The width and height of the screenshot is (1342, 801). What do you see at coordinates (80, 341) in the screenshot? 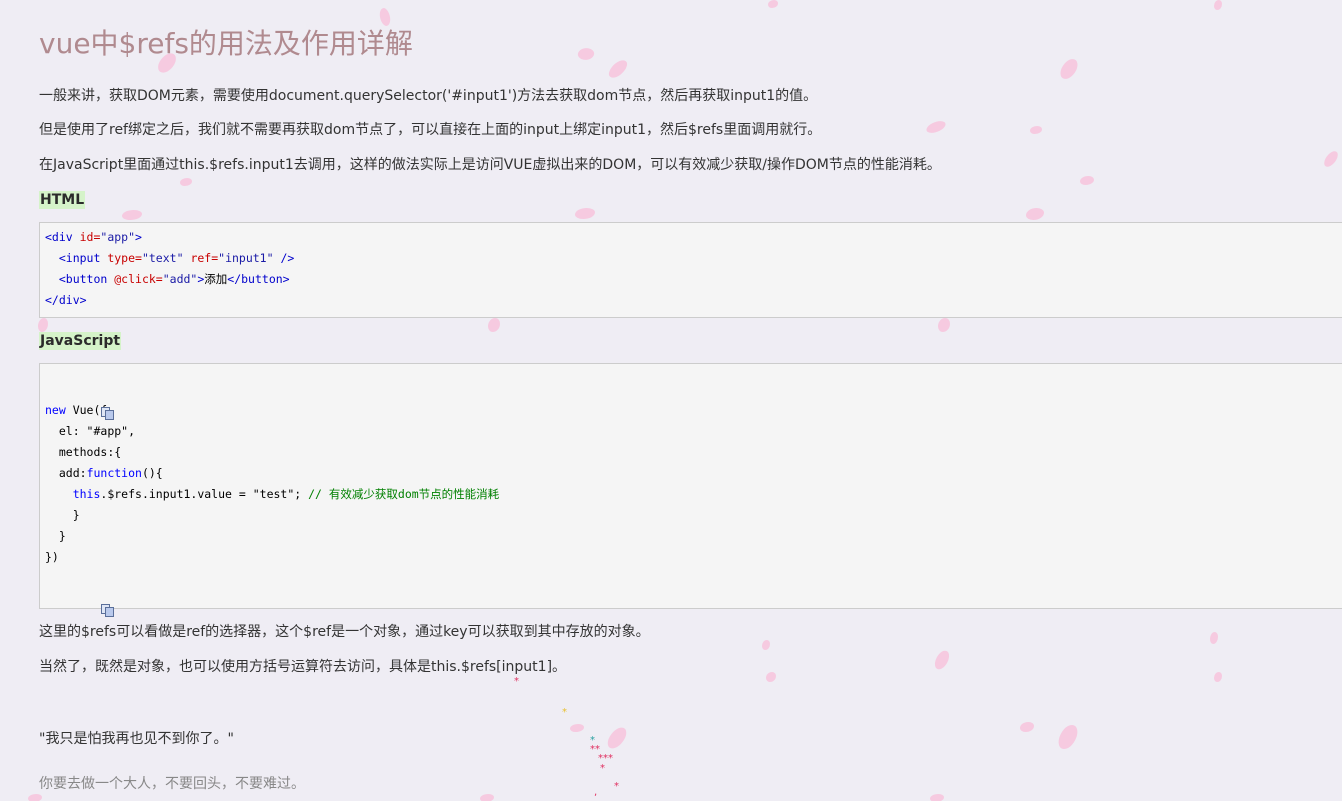
I see `js-section-label: JavaScript` at bounding box center [80, 341].